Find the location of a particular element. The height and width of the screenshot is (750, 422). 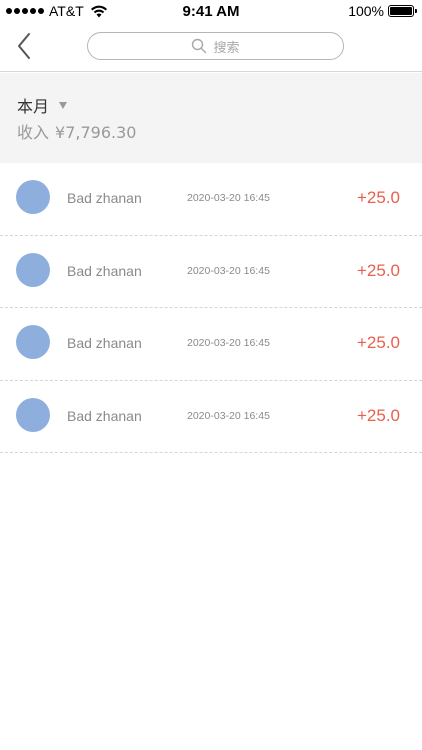

period-label: 本月 is located at coordinates (33, 106).